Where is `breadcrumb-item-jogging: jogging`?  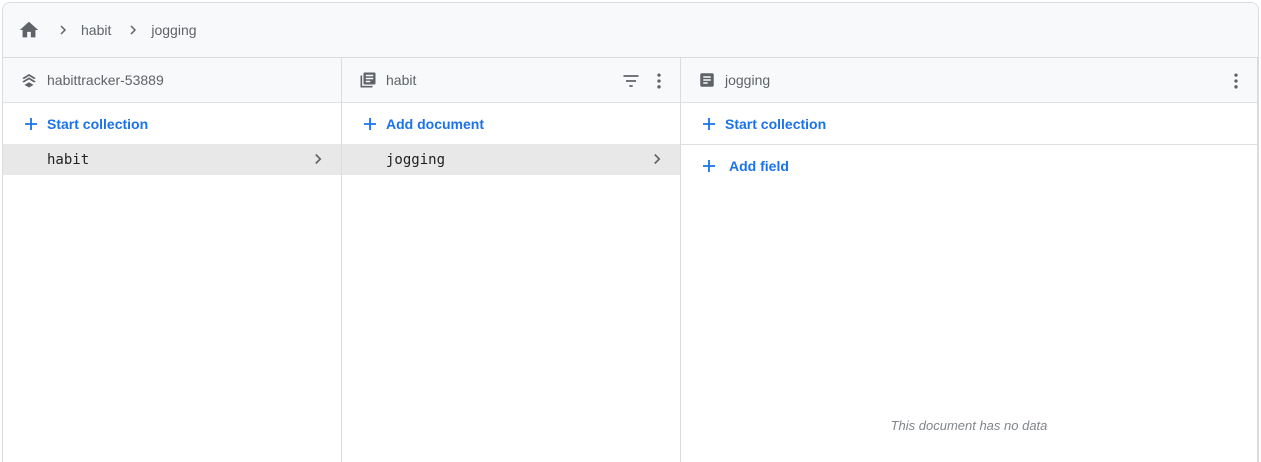
breadcrumb-item-jogging: jogging is located at coordinates (173, 30).